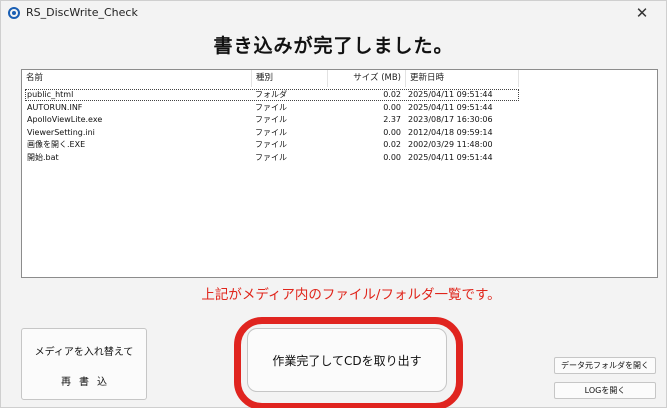  I want to click on list-notice: 上記がメディア内のファイル/フォルダ一覧です。, so click(351, 295).